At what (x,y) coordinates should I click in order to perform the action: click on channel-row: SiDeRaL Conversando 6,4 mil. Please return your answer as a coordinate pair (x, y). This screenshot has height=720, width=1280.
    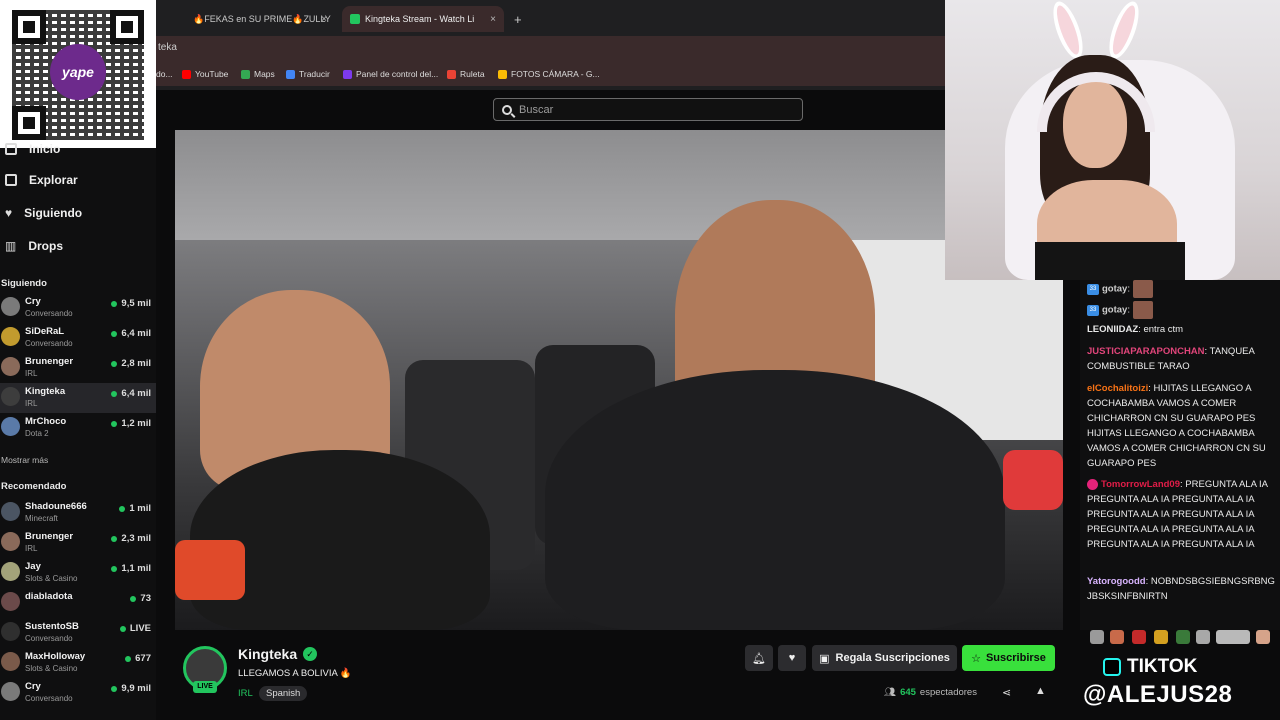
    Looking at the image, I should click on (78, 338).